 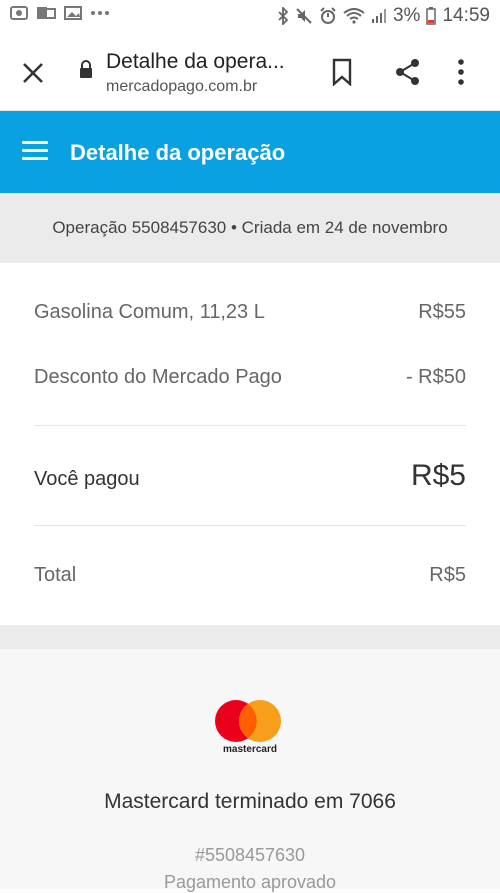 What do you see at coordinates (100, 13) in the screenshot?
I see `more-notifications-icon` at bounding box center [100, 13].